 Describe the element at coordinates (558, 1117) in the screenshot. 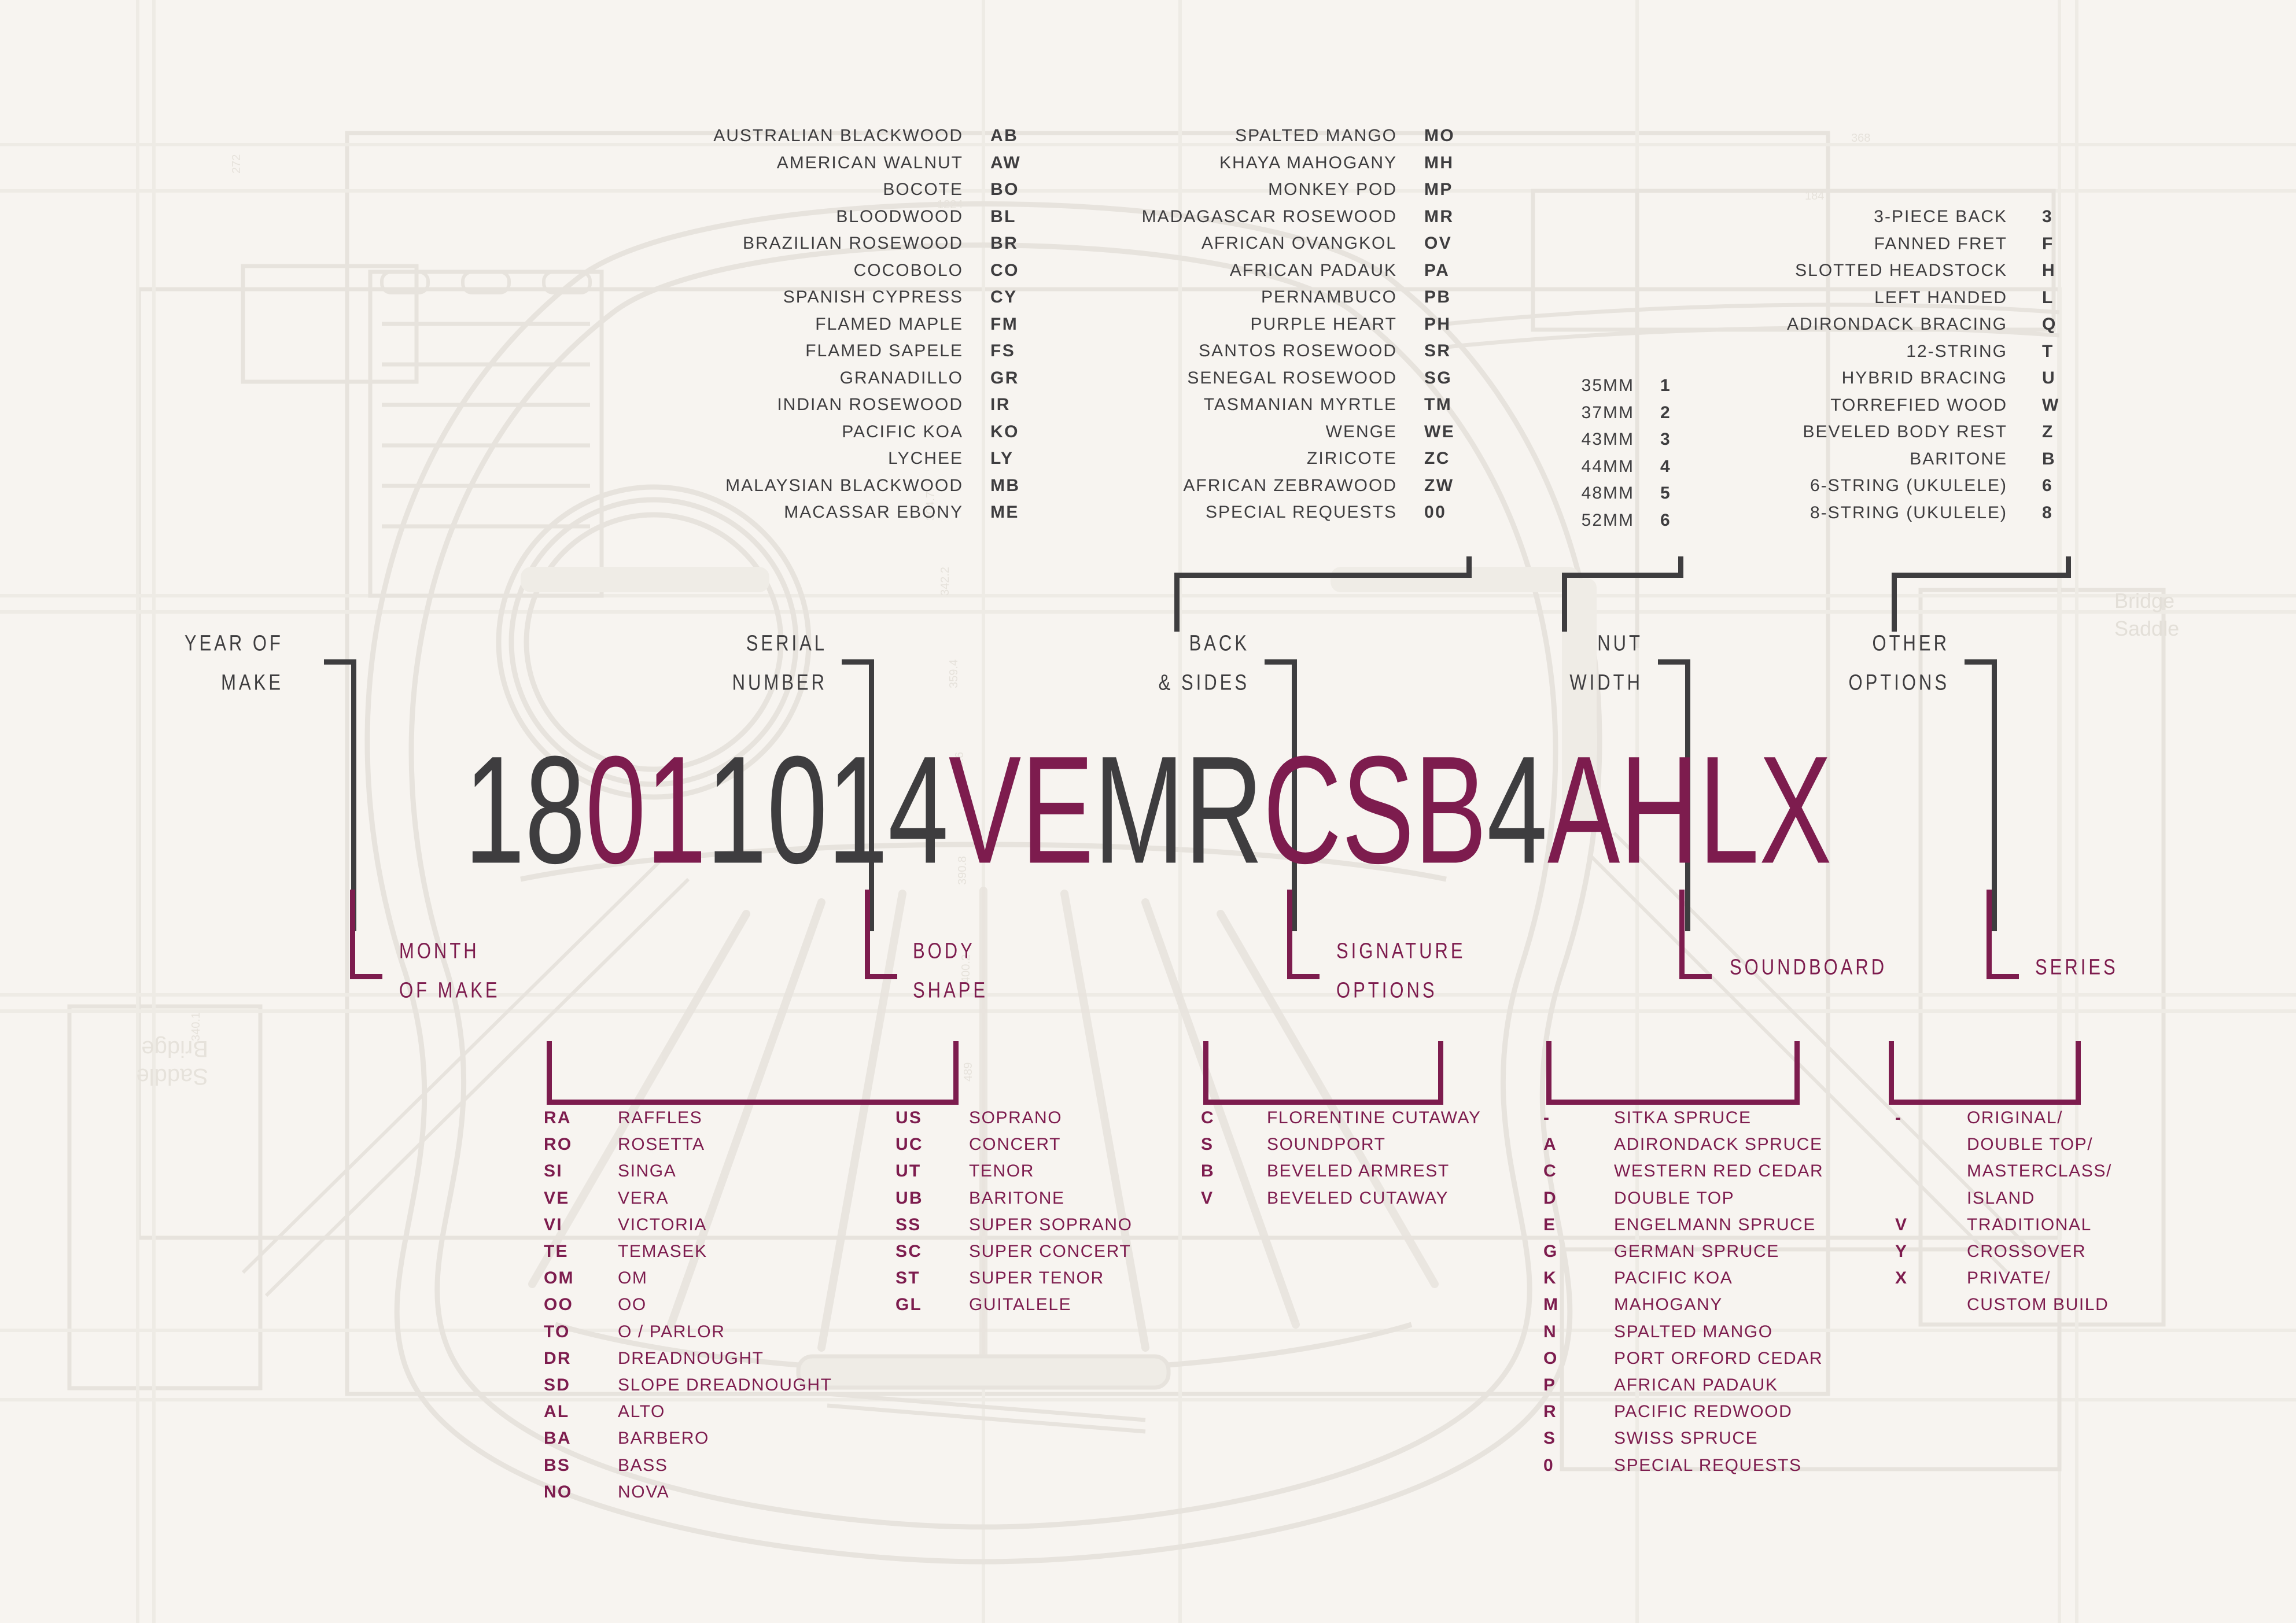

I see `list-item-code: RA` at that location.